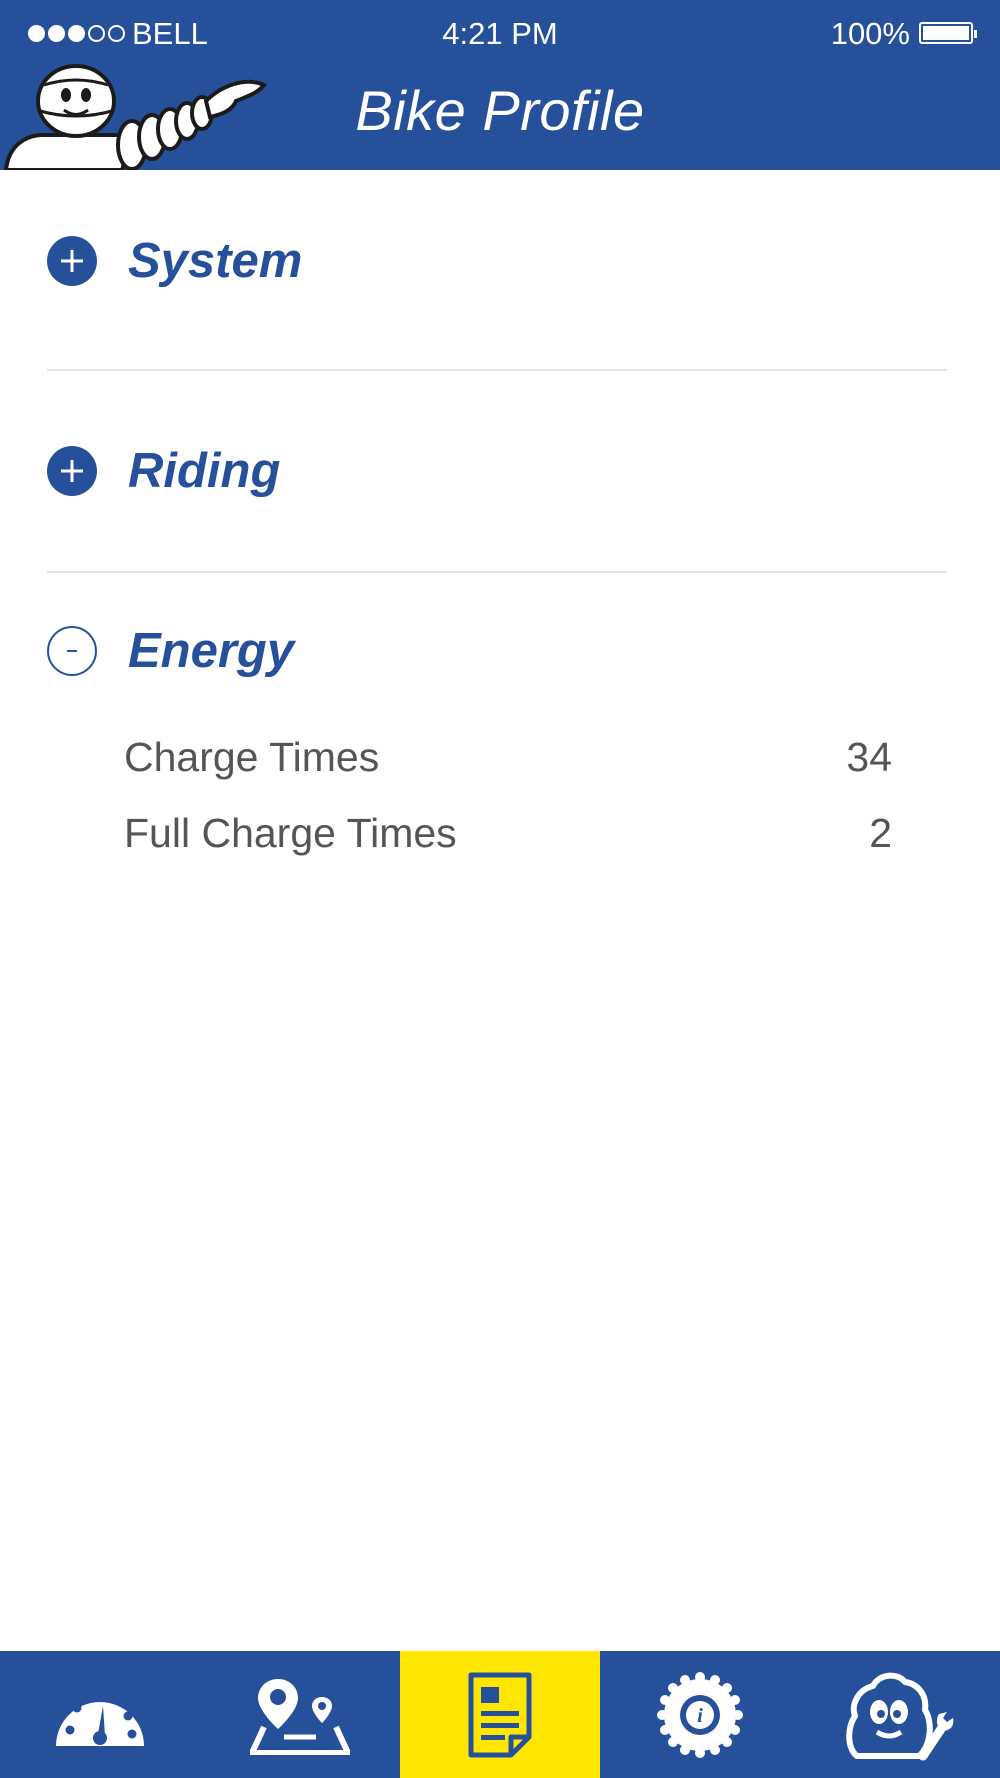 The width and height of the screenshot is (1000, 1778). I want to click on nav-tire-info: i, so click(700, 1714).